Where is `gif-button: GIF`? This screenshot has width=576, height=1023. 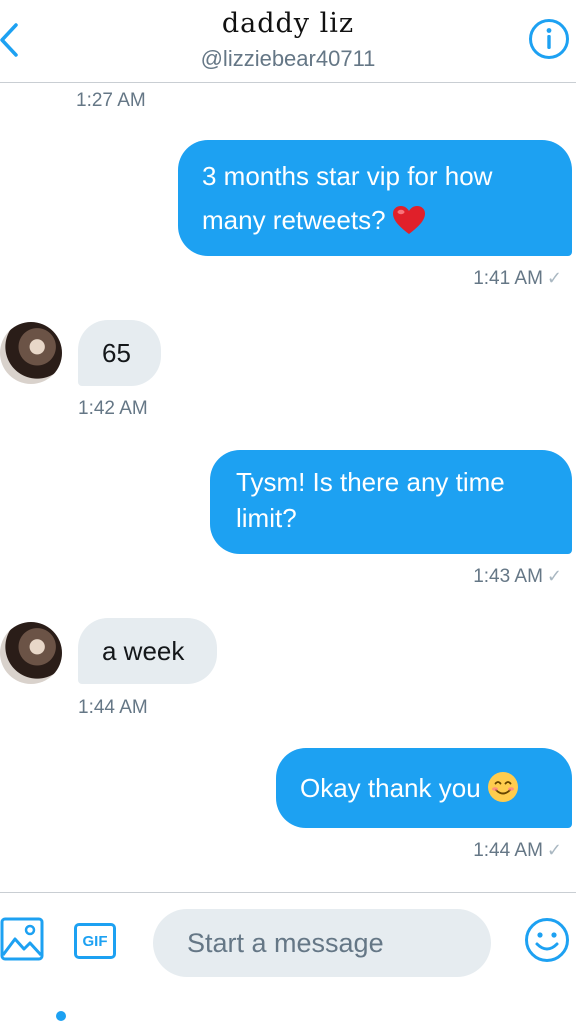 gif-button: GIF is located at coordinates (95, 941).